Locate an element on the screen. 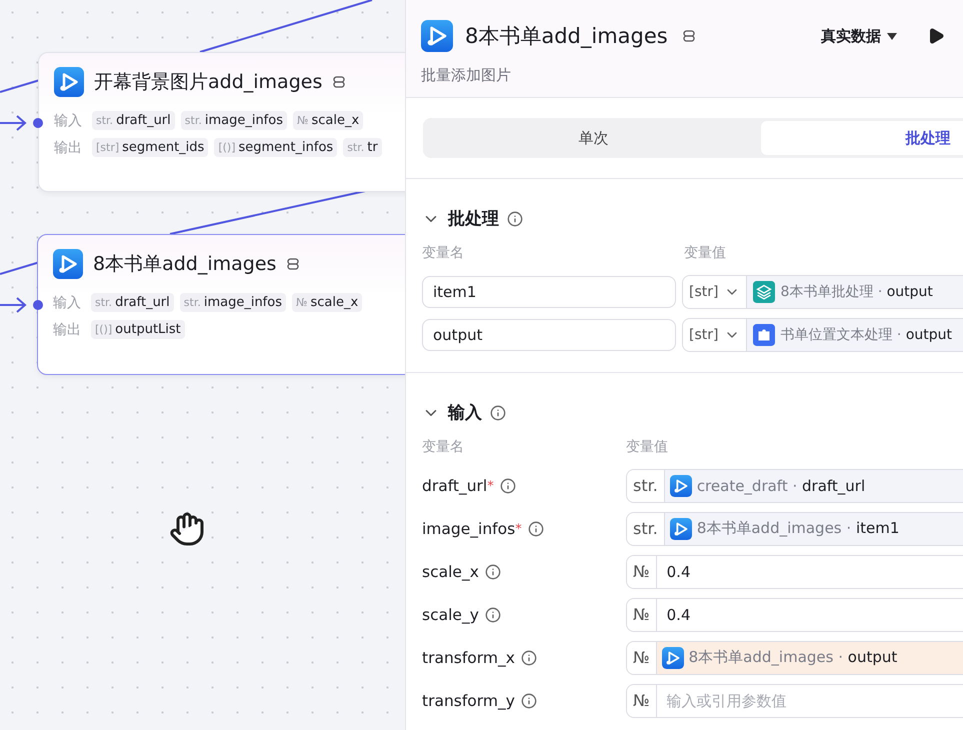  connection-line is located at coordinates (20, 86).